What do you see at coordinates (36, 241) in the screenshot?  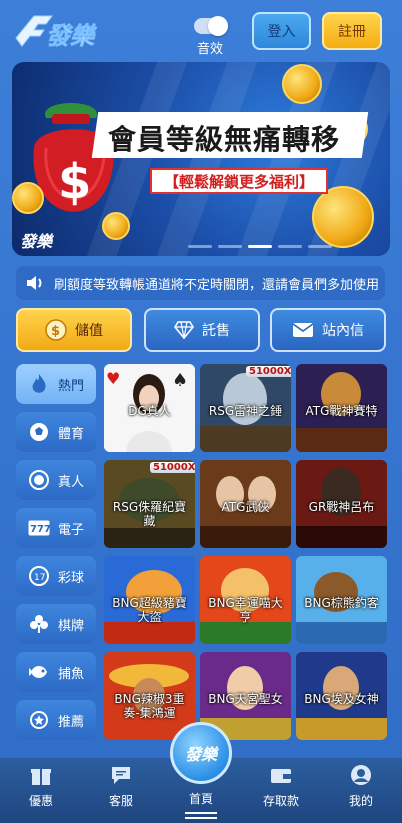 I see `banner-logo: 發樂` at bounding box center [36, 241].